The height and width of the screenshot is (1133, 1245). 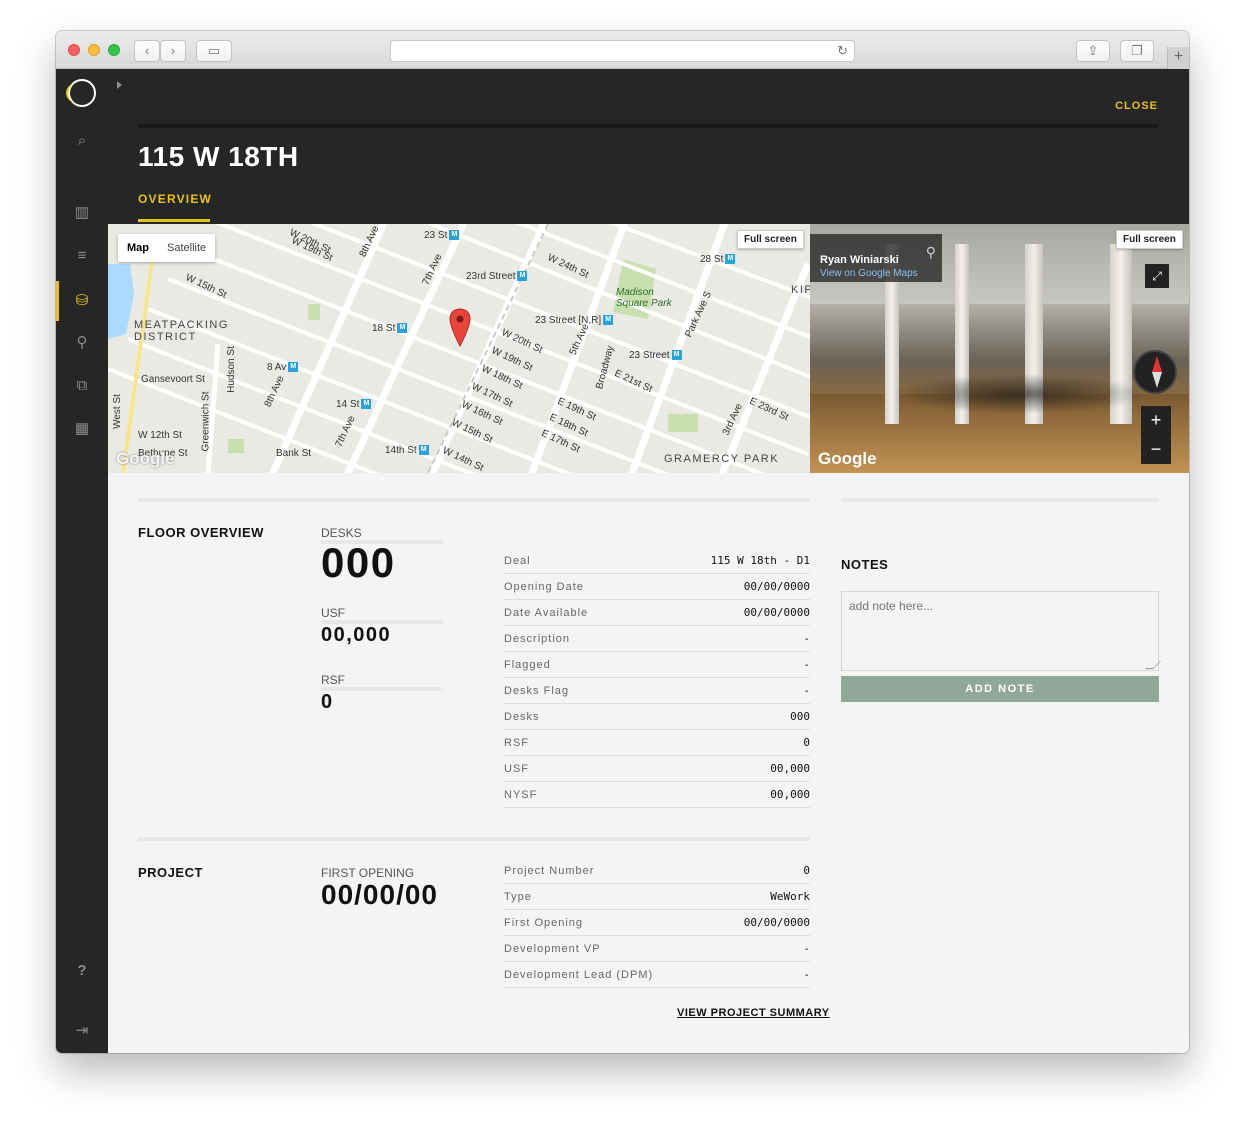 I want to click on compass-icon, so click(x=1155, y=372).